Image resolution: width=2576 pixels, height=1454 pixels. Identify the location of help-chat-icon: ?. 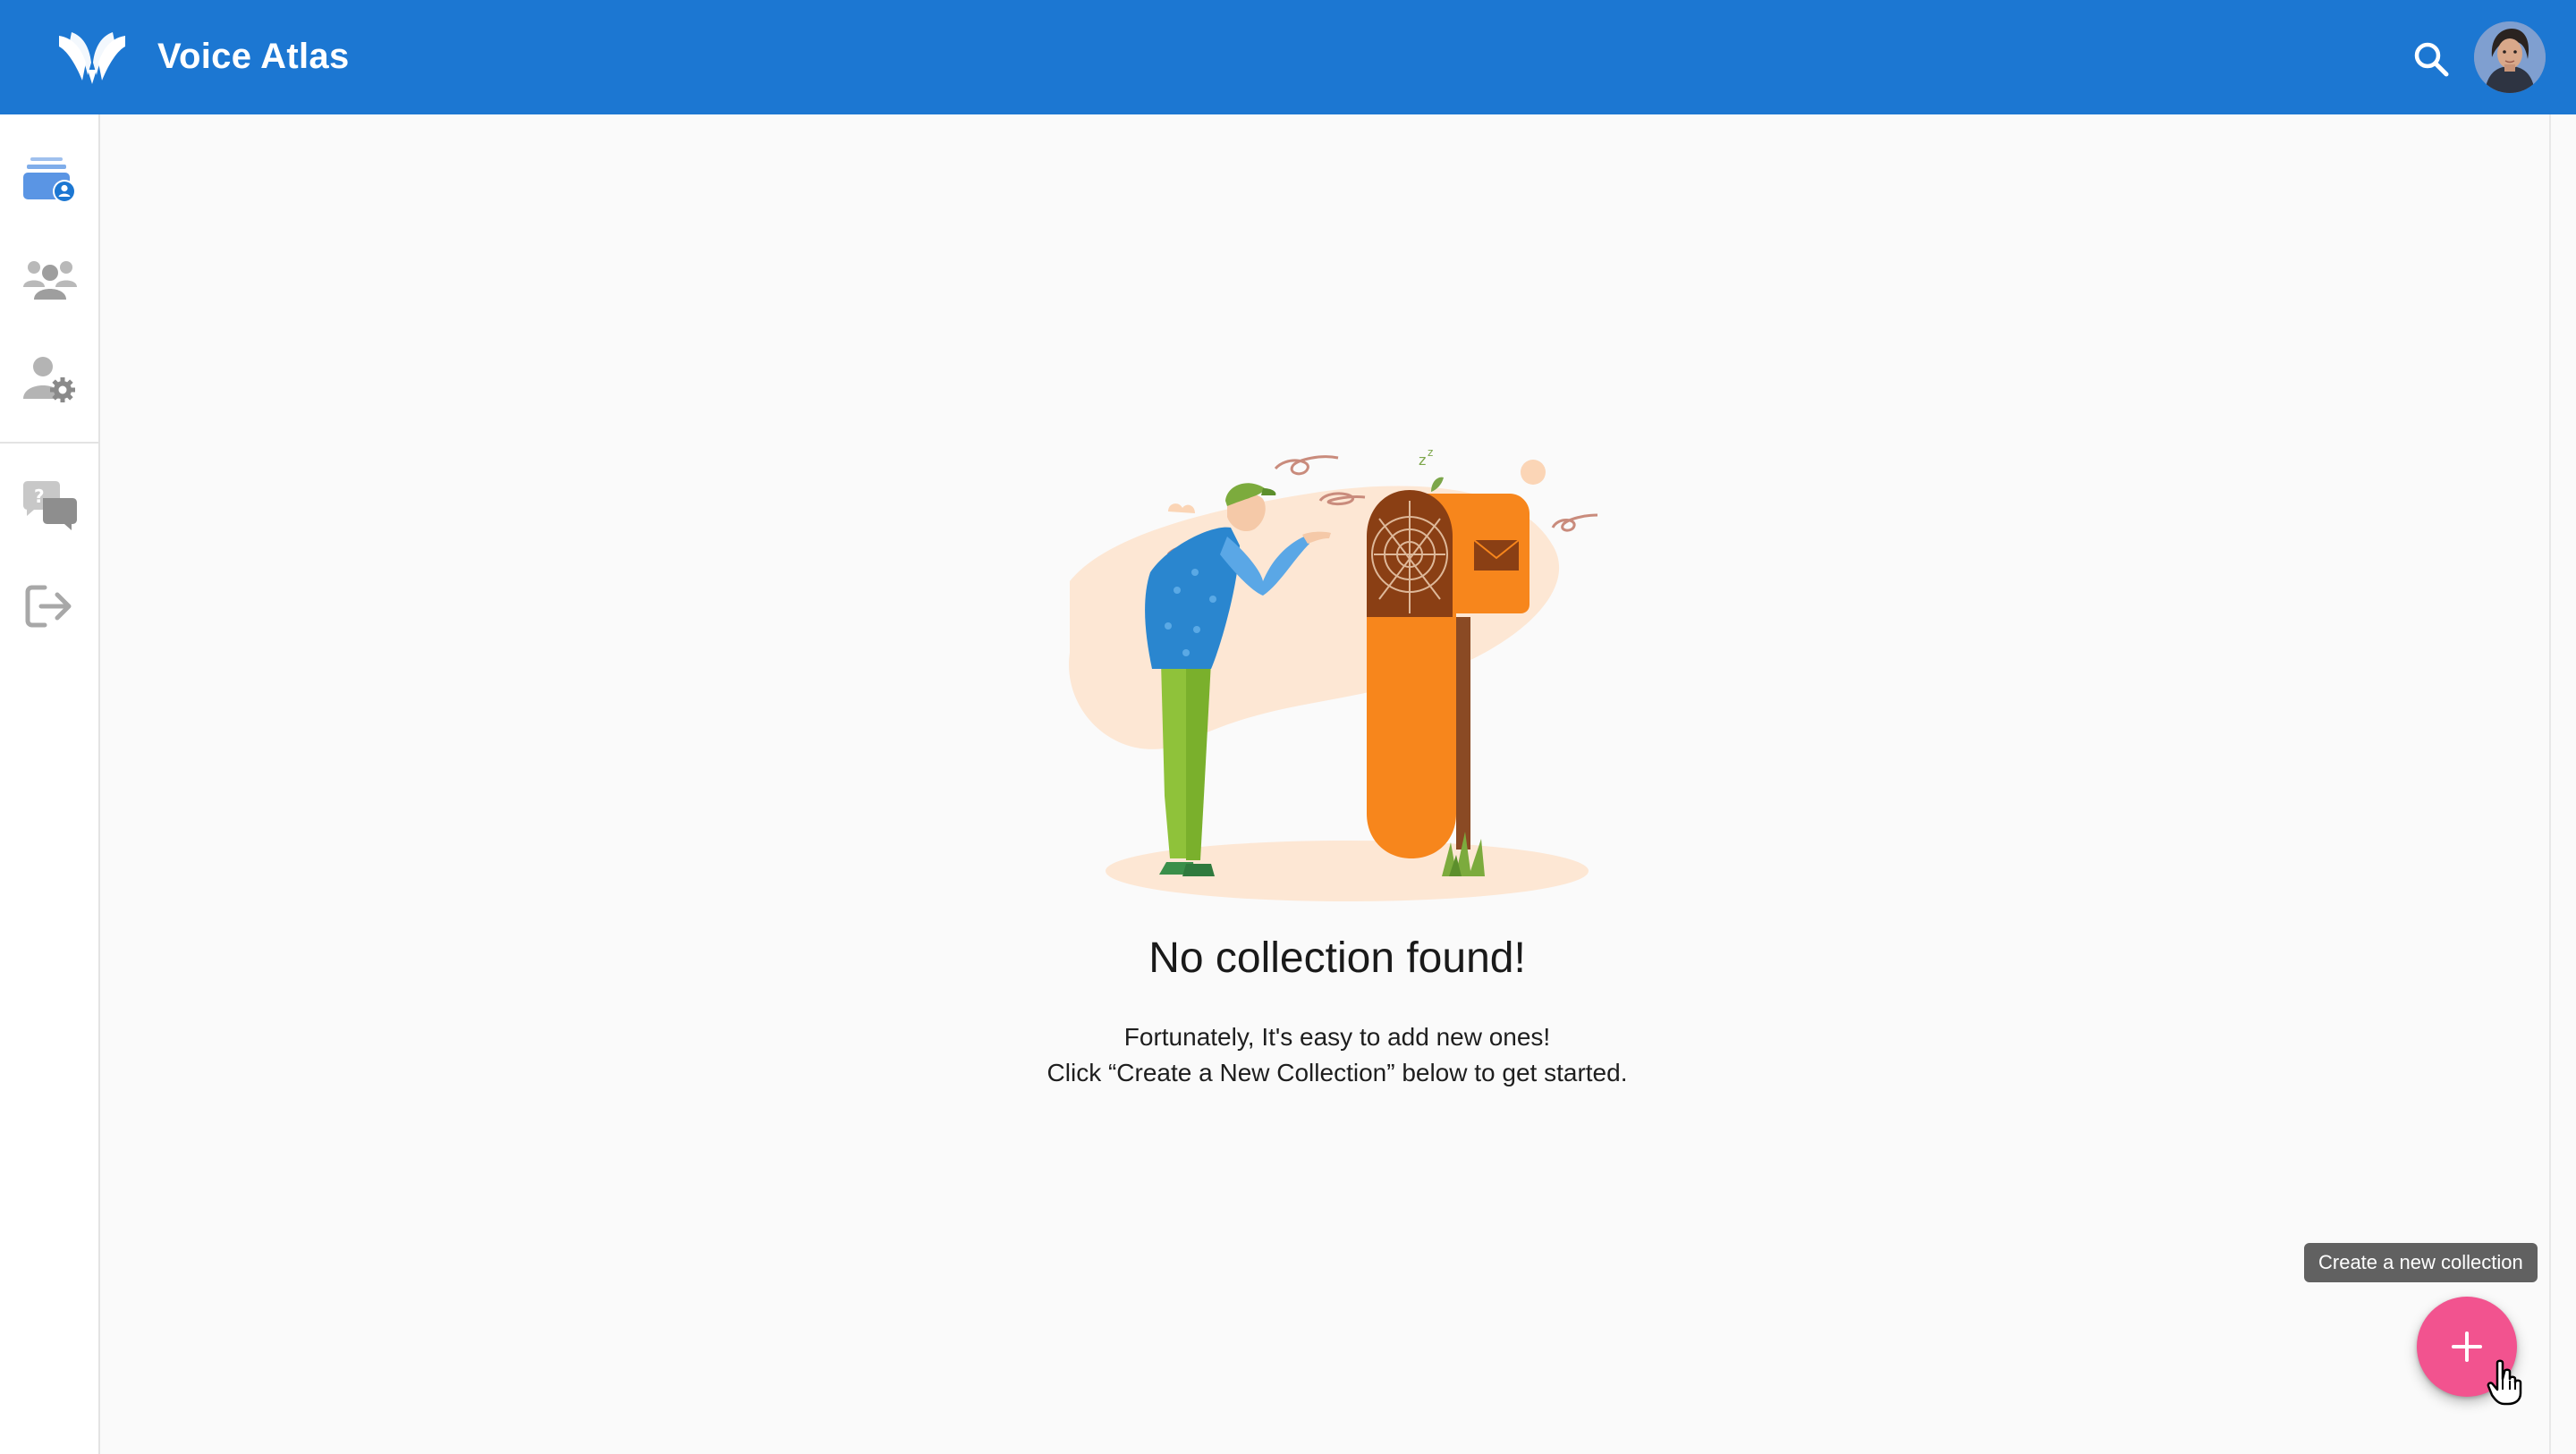
(50, 506).